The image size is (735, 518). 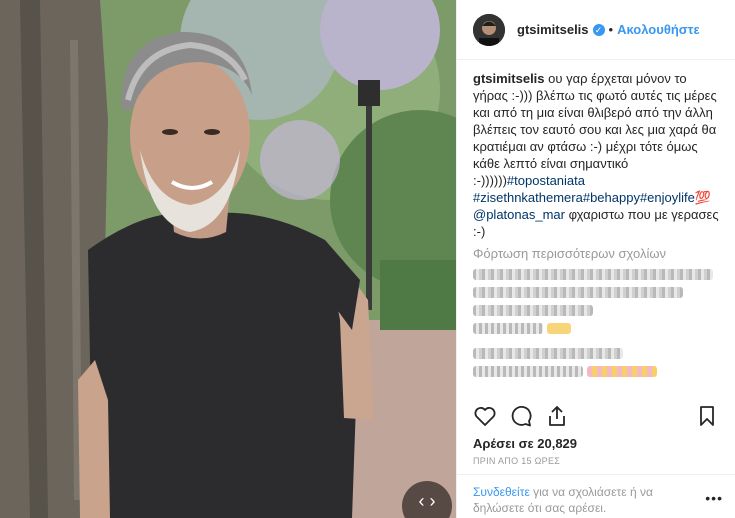 I want to click on hashtag-link: #zisethnkathemera#behappy#enjoylife💯, so click(x=592, y=197).